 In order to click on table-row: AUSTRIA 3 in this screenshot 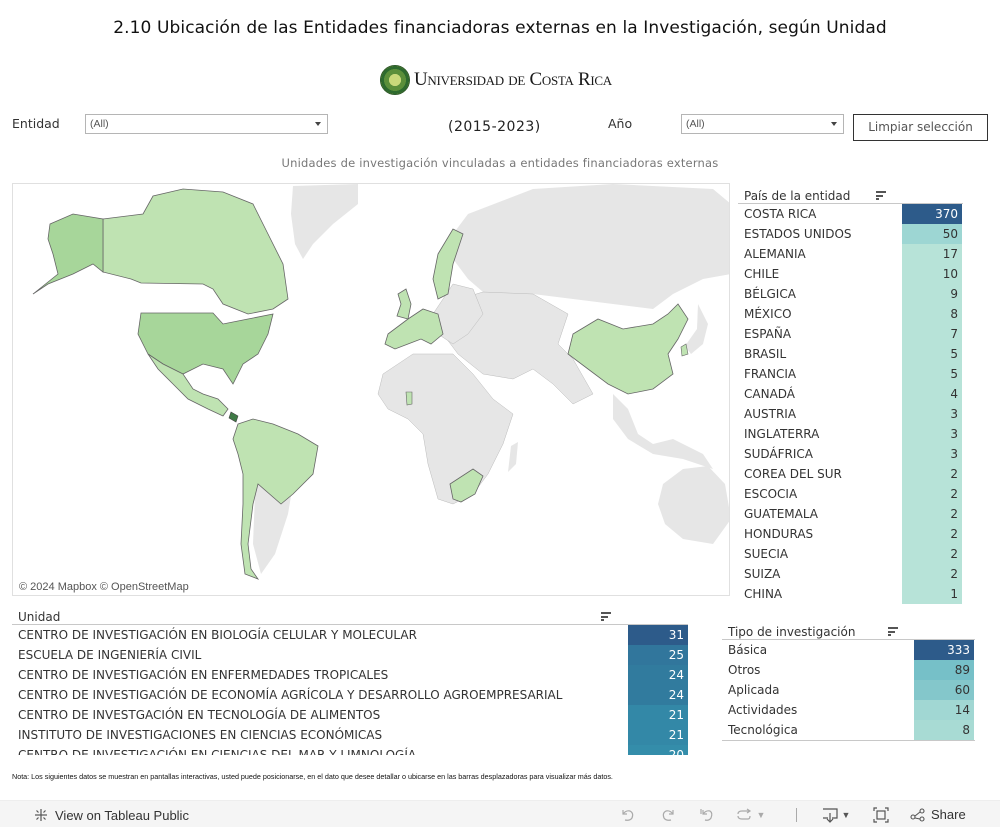, I will do `click(850, 414)`.